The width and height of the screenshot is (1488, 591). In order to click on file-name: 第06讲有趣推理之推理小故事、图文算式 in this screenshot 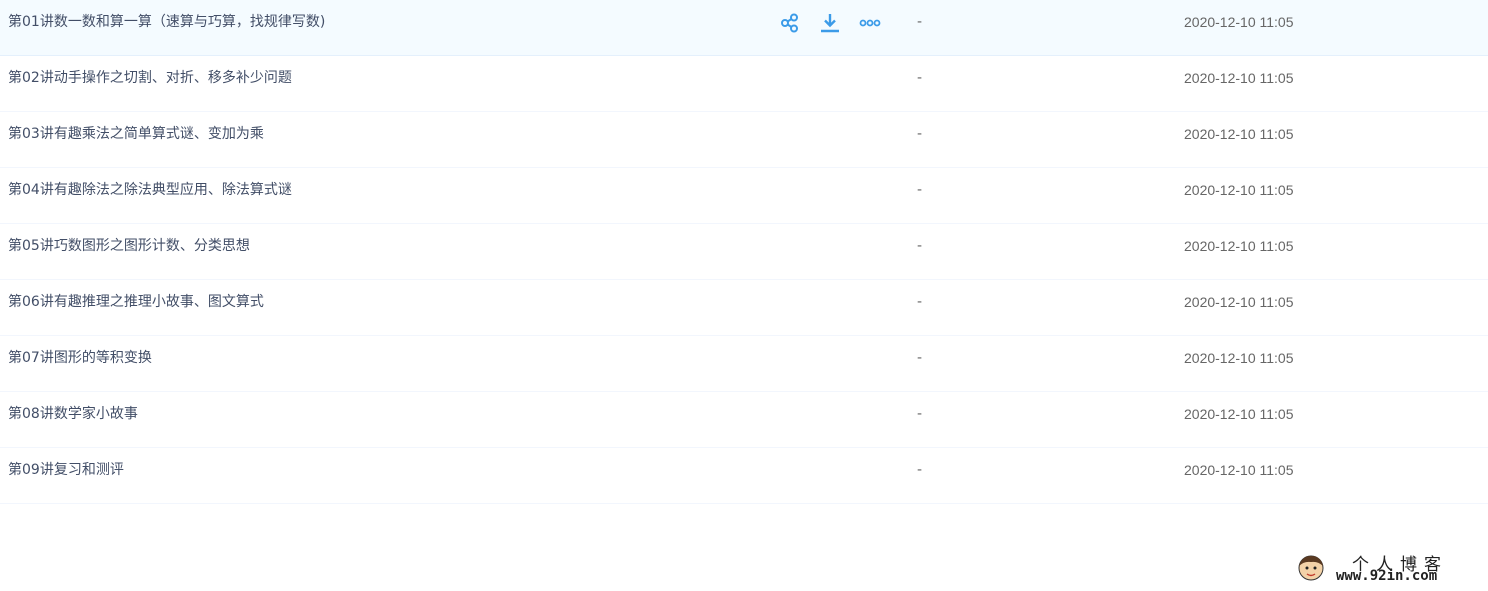, I will do `click(136, 302)`.